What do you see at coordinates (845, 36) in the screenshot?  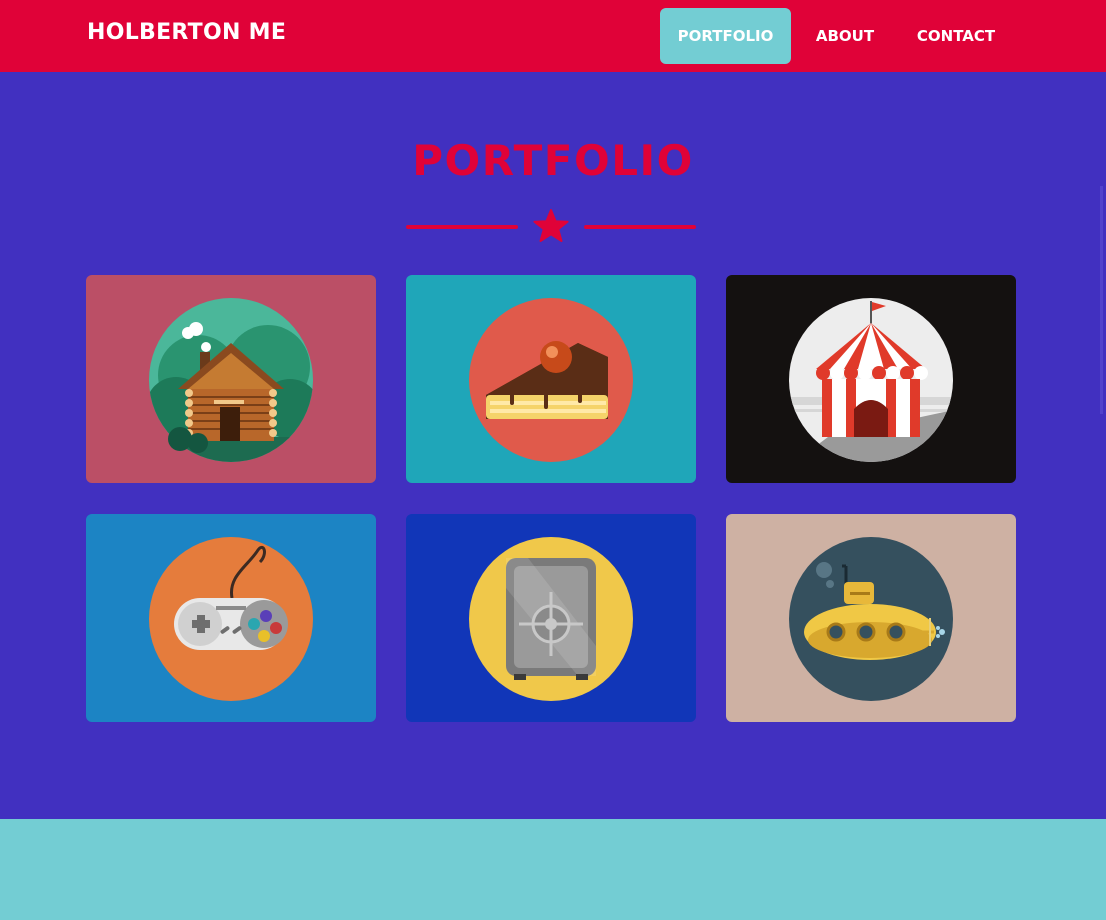 I see `nav-link-about: ABOUT` at bounding box center [845, 36].